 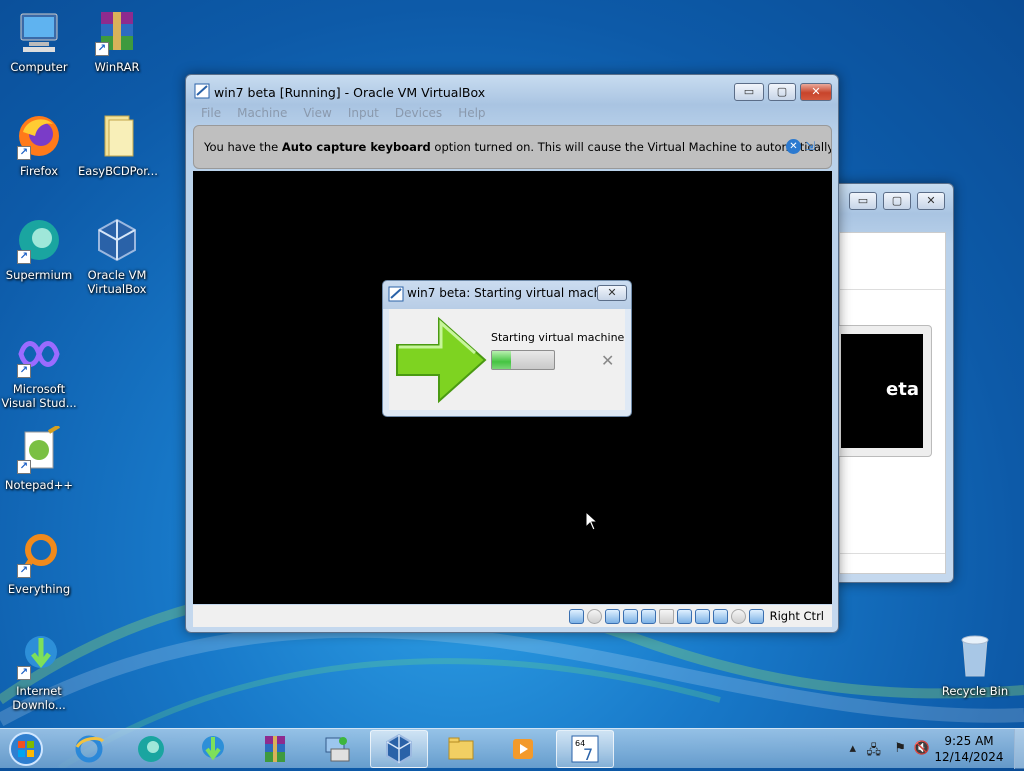 What do you see at coordinates (471, 114) in the screenshot?
I see `menu-help: Help` at bounding box center [471, 114].